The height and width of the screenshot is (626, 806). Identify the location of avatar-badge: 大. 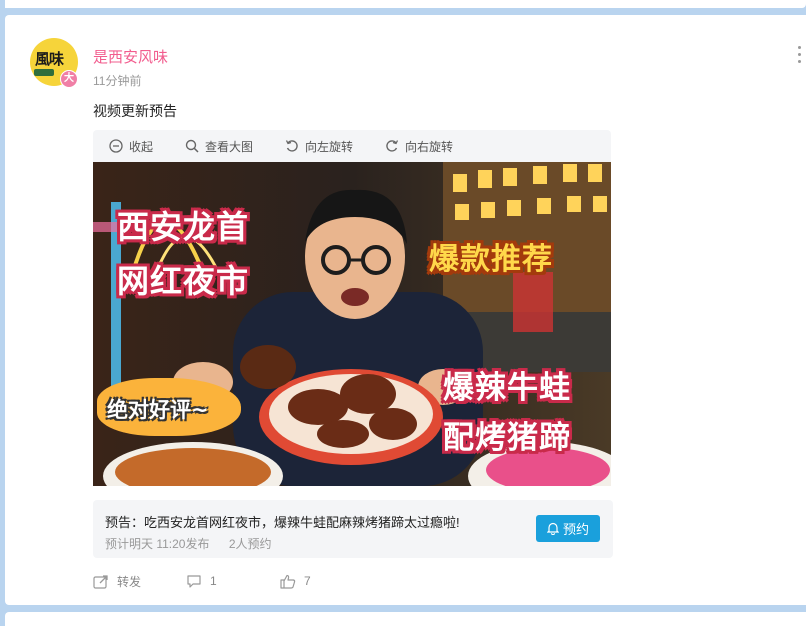
(69, 79).